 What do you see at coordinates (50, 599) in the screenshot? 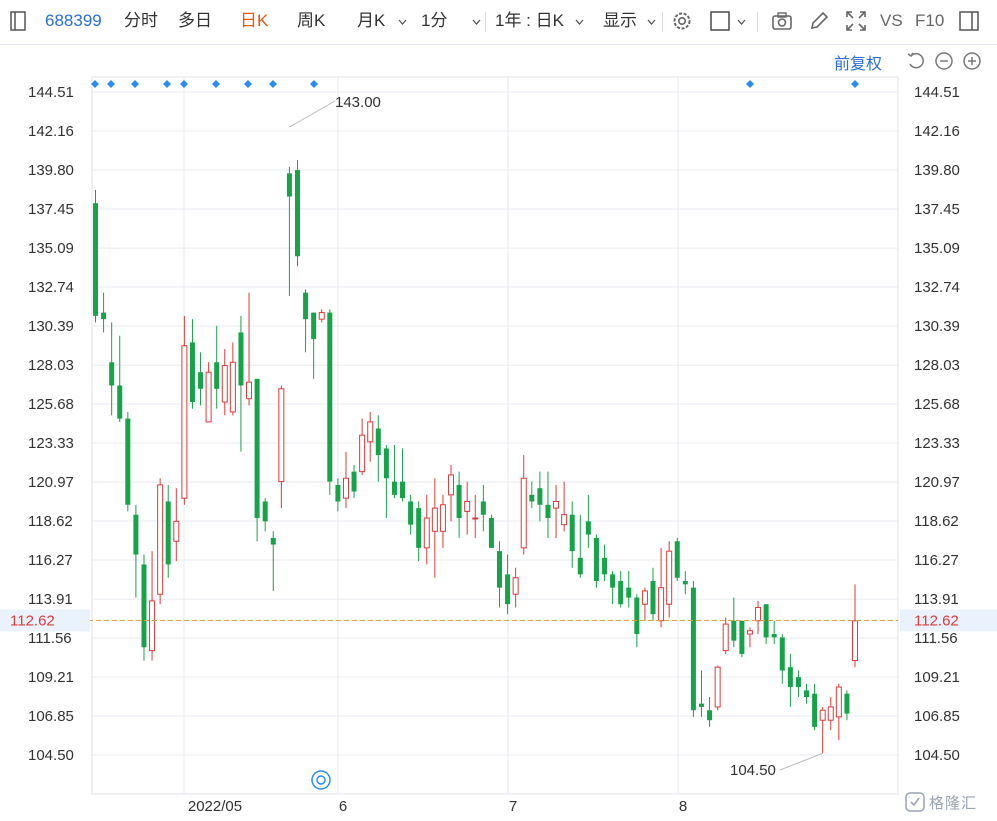
I see `y-tick-label: 113.91` at bounding box center [50, 599].